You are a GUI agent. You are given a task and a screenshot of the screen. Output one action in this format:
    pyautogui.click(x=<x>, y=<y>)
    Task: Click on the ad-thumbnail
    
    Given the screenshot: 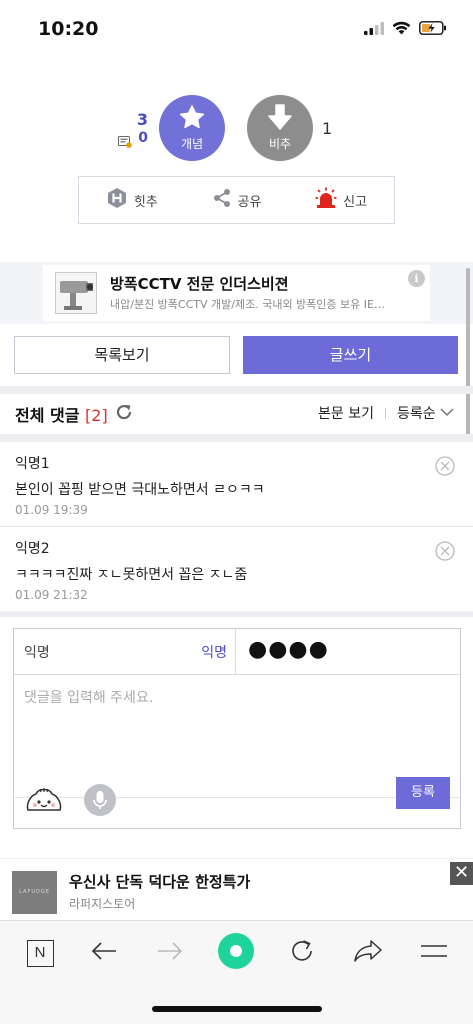 What is the action you would take?
    pyautogui.click(x=76, y=293)
    